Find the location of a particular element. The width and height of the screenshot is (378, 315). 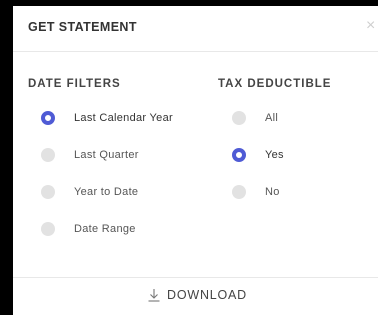

download-icon is located at coordinates (154, 295).